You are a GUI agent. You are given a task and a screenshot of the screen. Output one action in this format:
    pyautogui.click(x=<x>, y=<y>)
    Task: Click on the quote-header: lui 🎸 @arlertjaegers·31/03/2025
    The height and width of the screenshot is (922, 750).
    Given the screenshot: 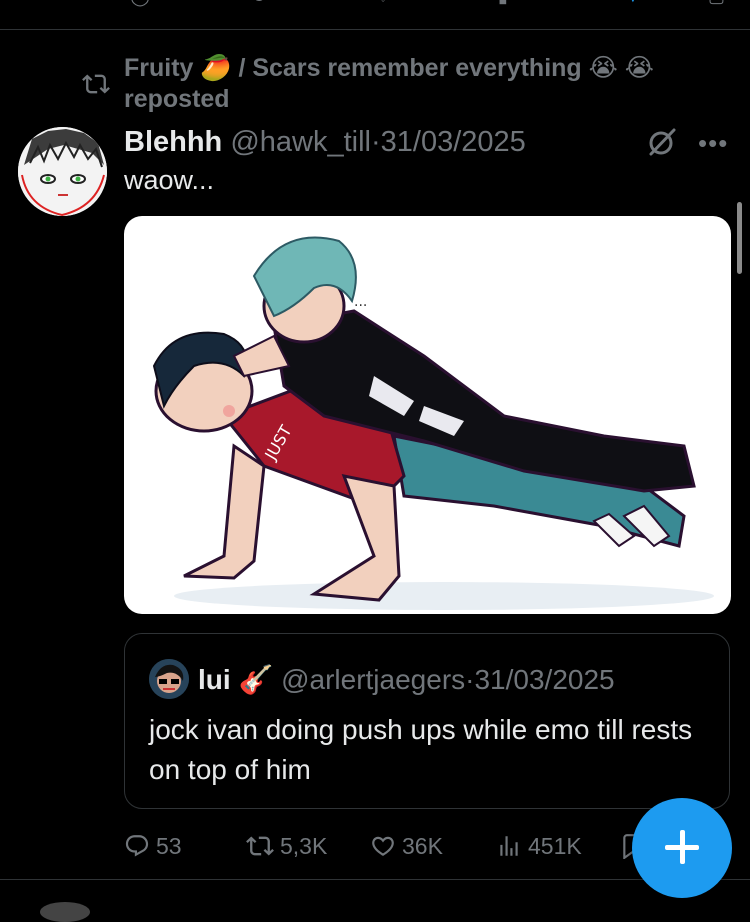 What is the action you would take?
    pyautogui.click(x=406, y=680)
    